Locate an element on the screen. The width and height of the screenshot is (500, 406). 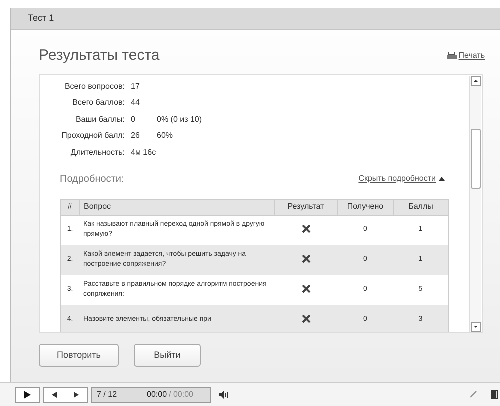
section-title: Подробности: is located at coordinates (92, 179).